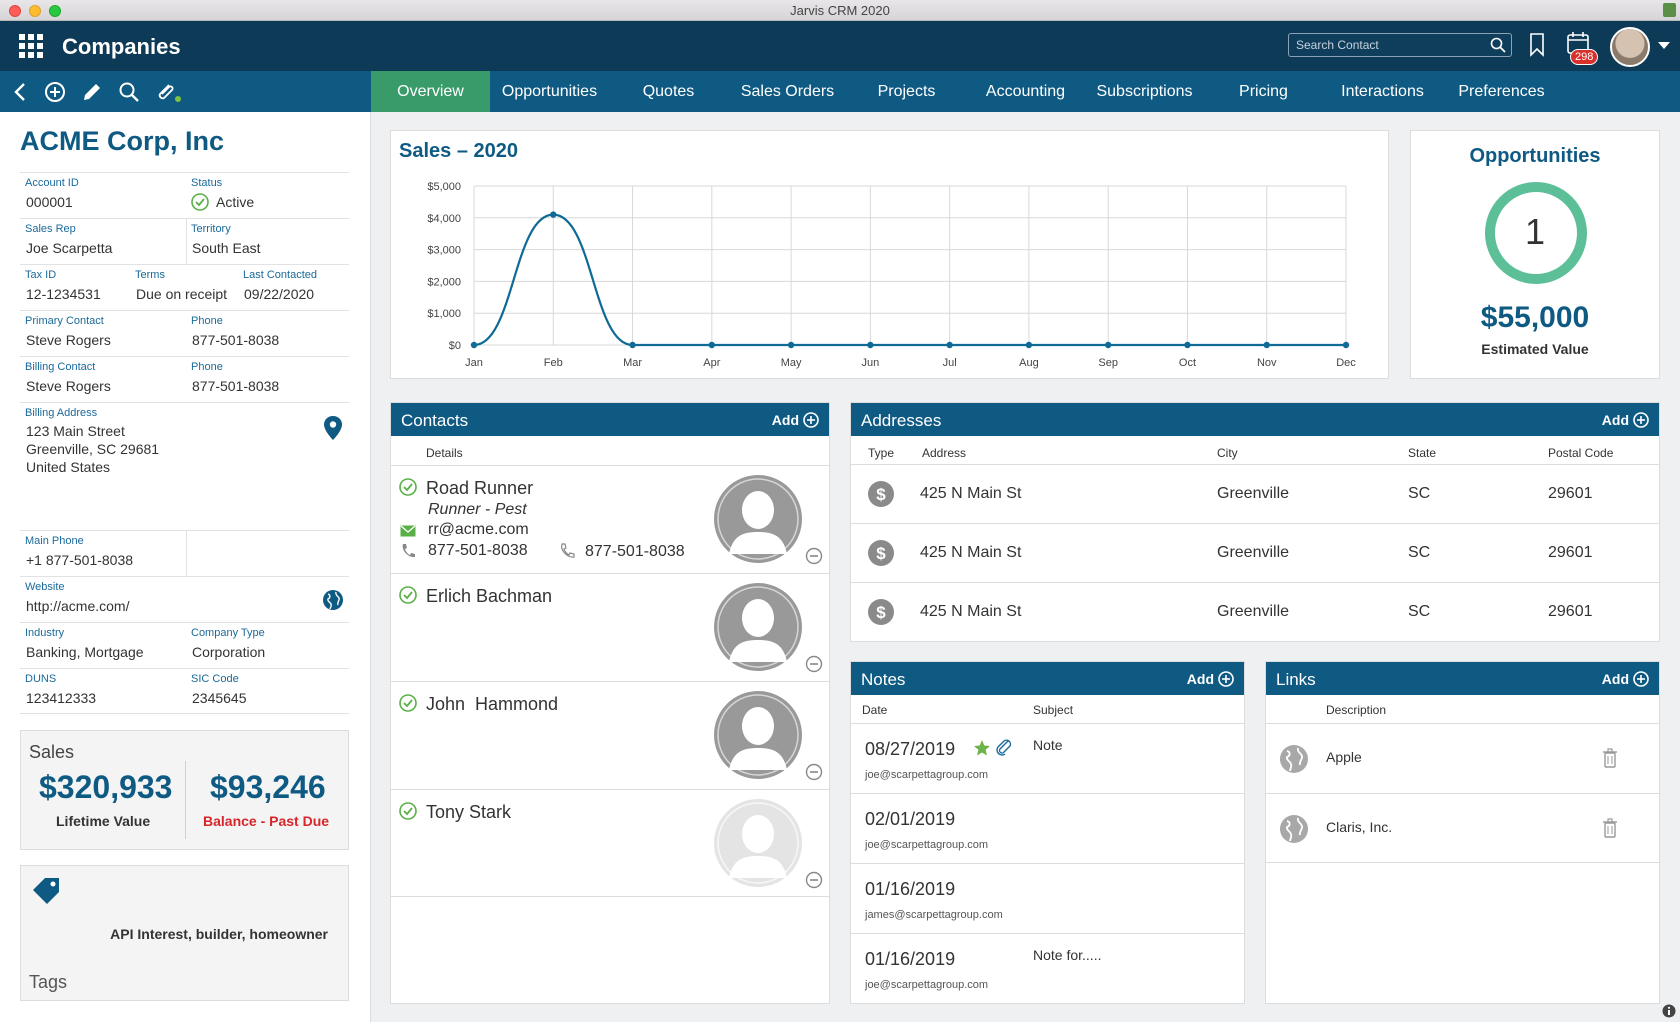 The height and width of the screenshot is (1022, 1680). What do you see at coordinates (1344, 757) in the screenshot?
I see `link-description: Apple` at bounding box center [1344, 757].